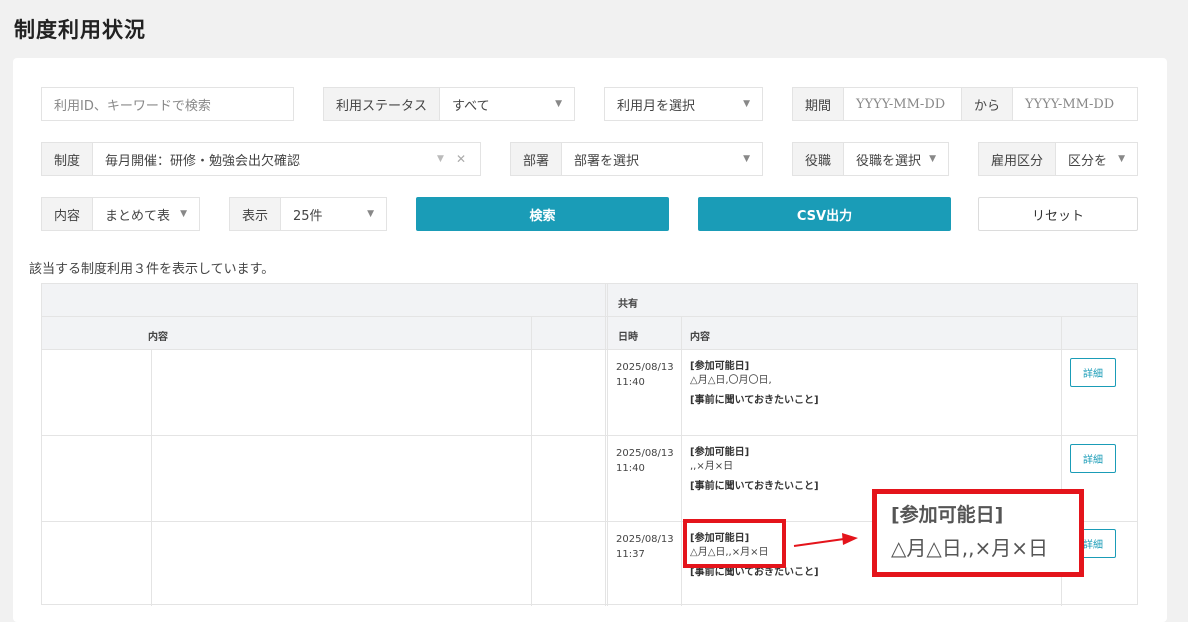 Image resolution: width=1188 pixels, height=622 pixels. I want to click on system-value: 毎月開催：研修・勉強会出欠確認, so click(203, 161).